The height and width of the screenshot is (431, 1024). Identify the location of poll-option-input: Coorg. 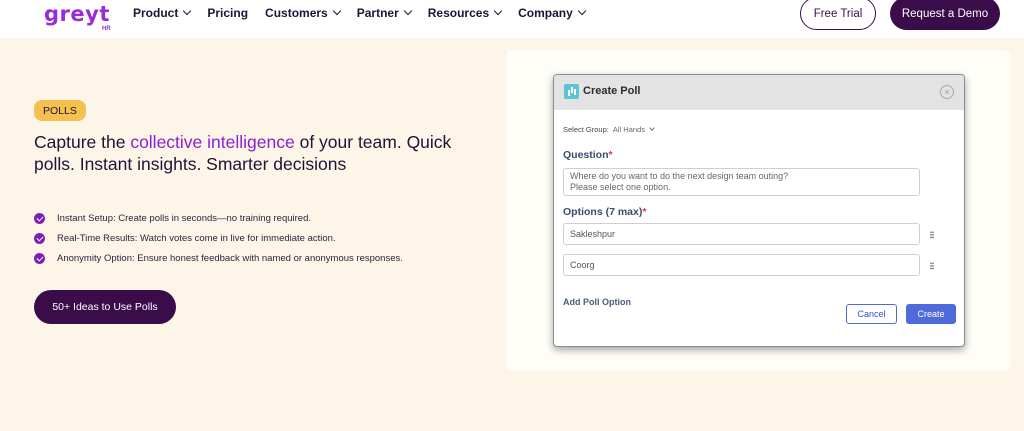
(741, 265).